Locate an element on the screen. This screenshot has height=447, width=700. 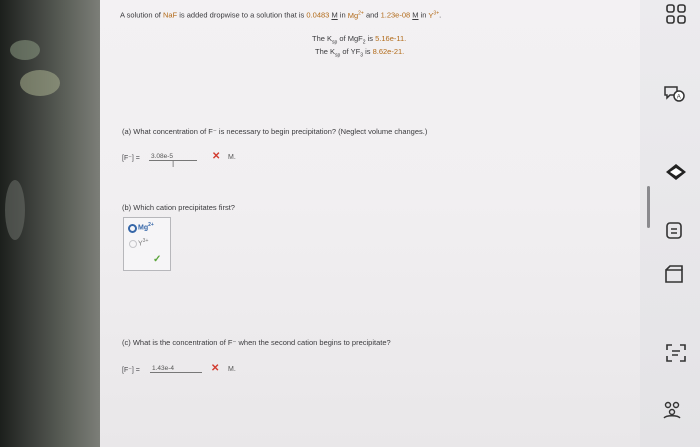
eye-icon is located at coordinates (676, 172).